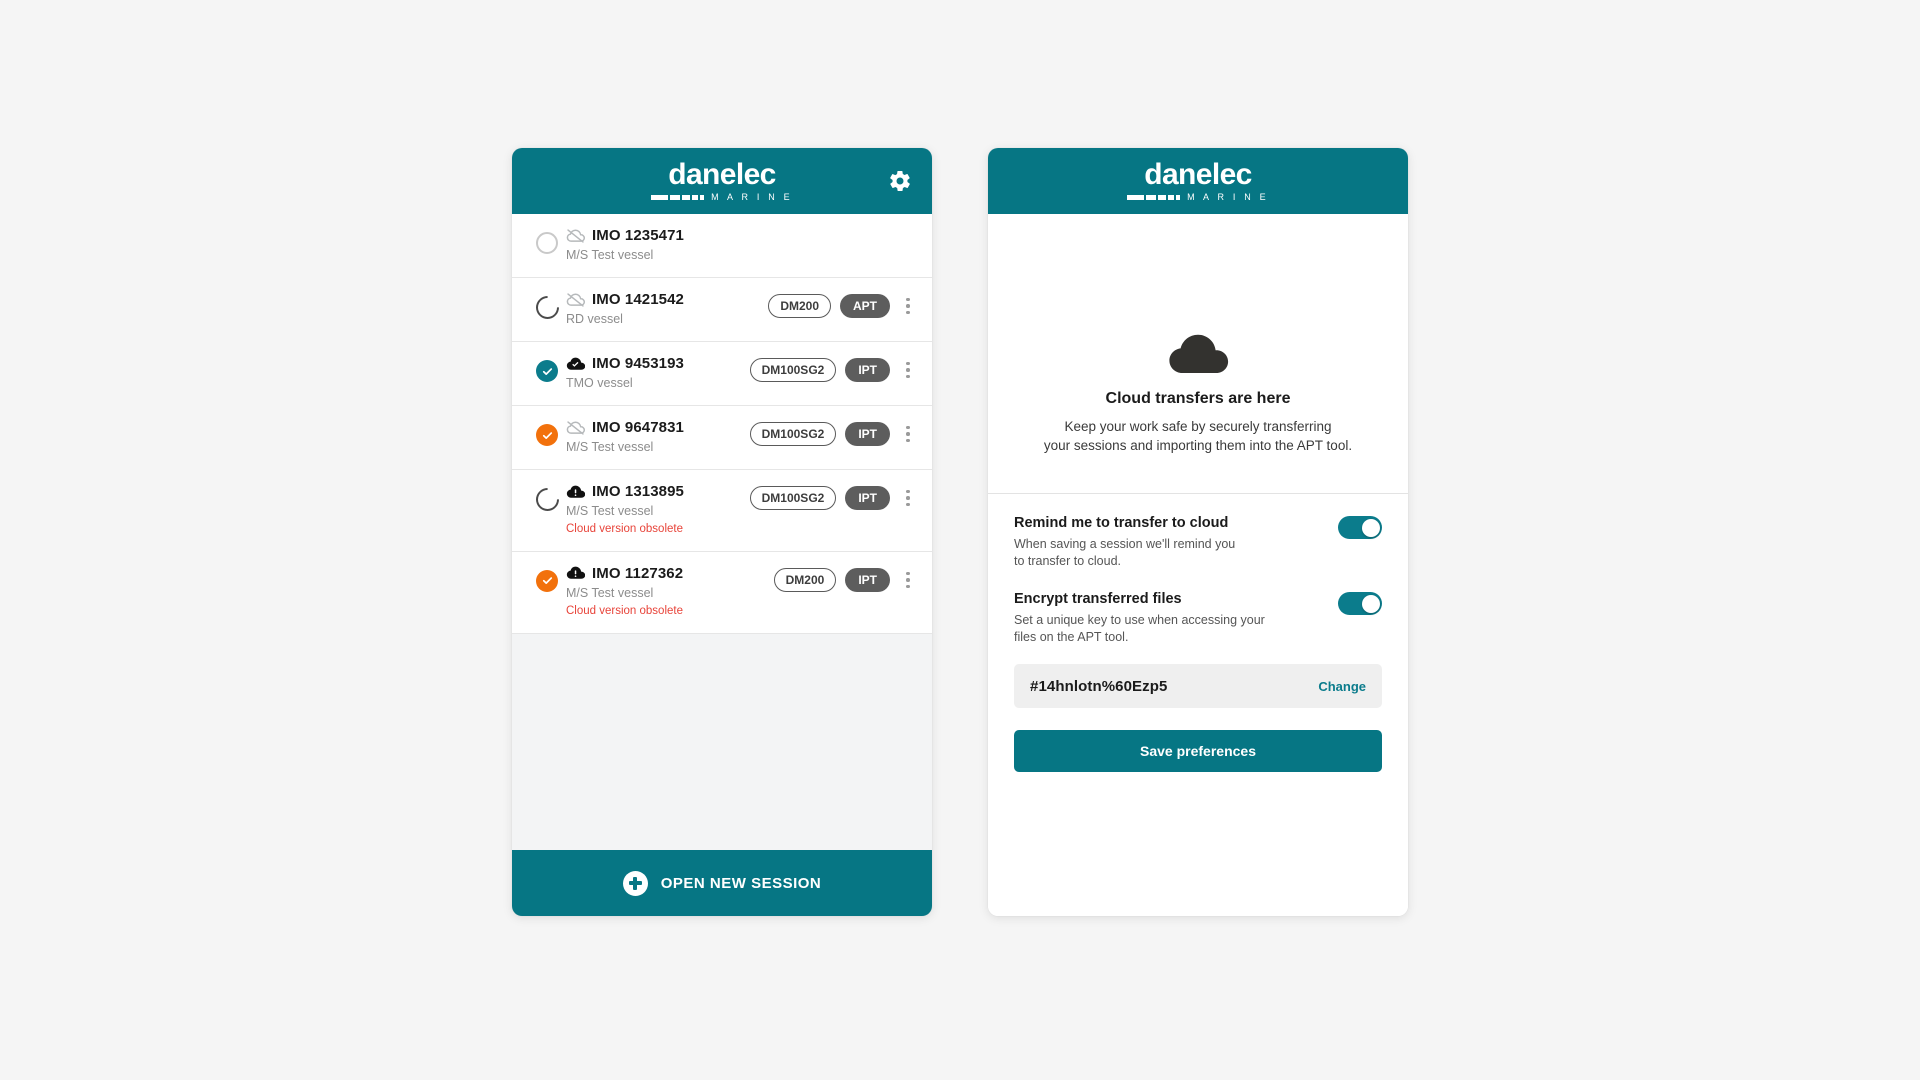 The image size is (1920, 1080). I want to click on logo-marine-text: M A R I N E, so click(1228, 197).